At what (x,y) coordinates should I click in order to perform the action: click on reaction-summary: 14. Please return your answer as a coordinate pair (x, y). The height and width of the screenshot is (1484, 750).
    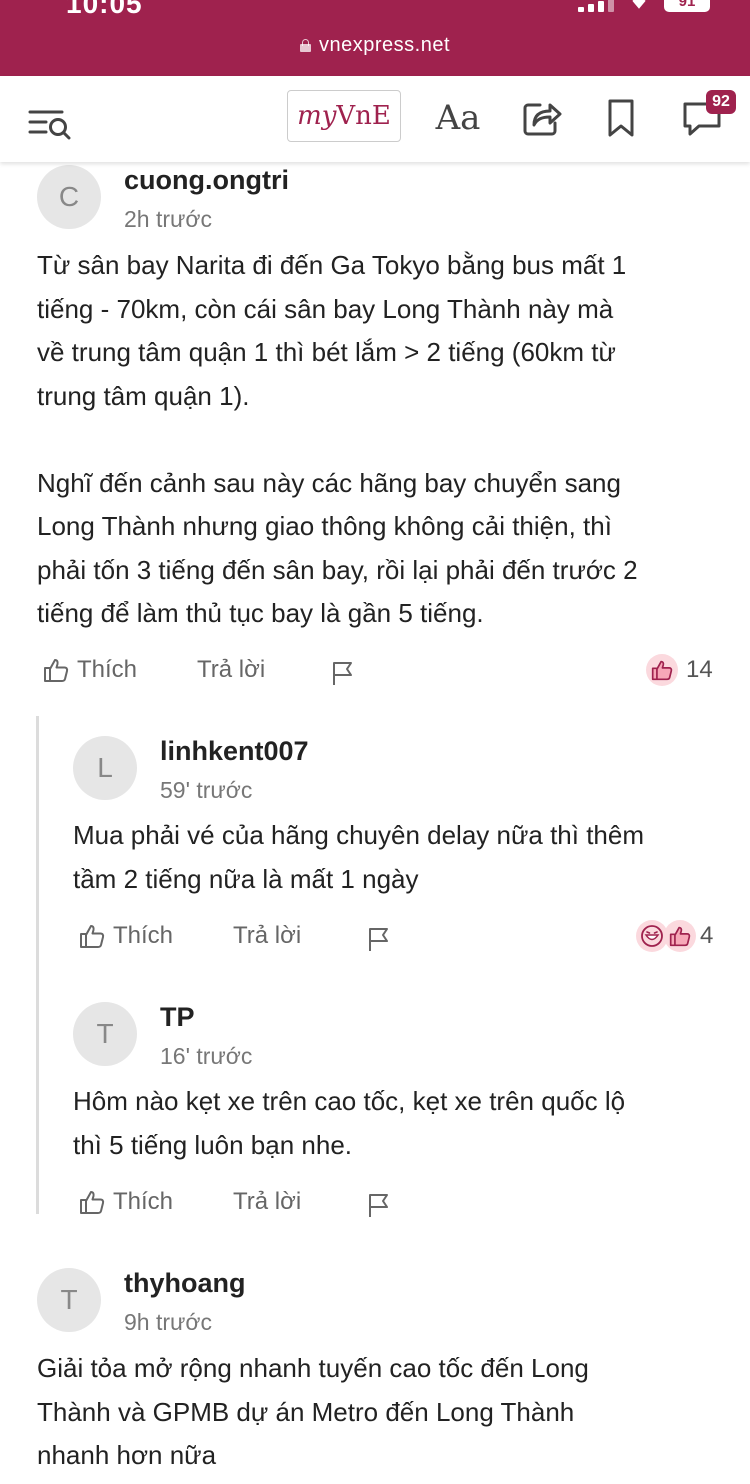
    Looking at the image, I should click on (679, 670).